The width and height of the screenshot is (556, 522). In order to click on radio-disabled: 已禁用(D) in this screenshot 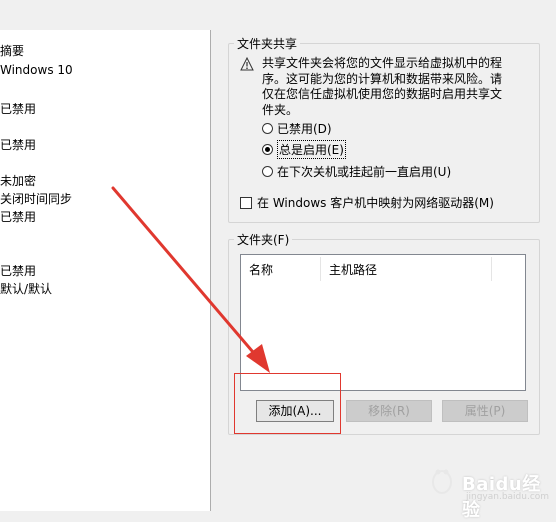, I will do `click(297, 128)`.